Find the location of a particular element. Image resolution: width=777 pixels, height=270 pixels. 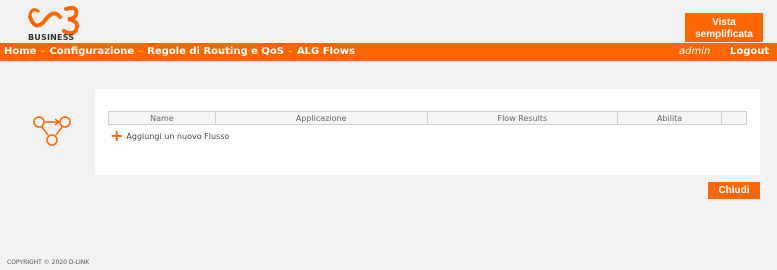

brand-name: BUSINESS is located at coordinates (51, 37).